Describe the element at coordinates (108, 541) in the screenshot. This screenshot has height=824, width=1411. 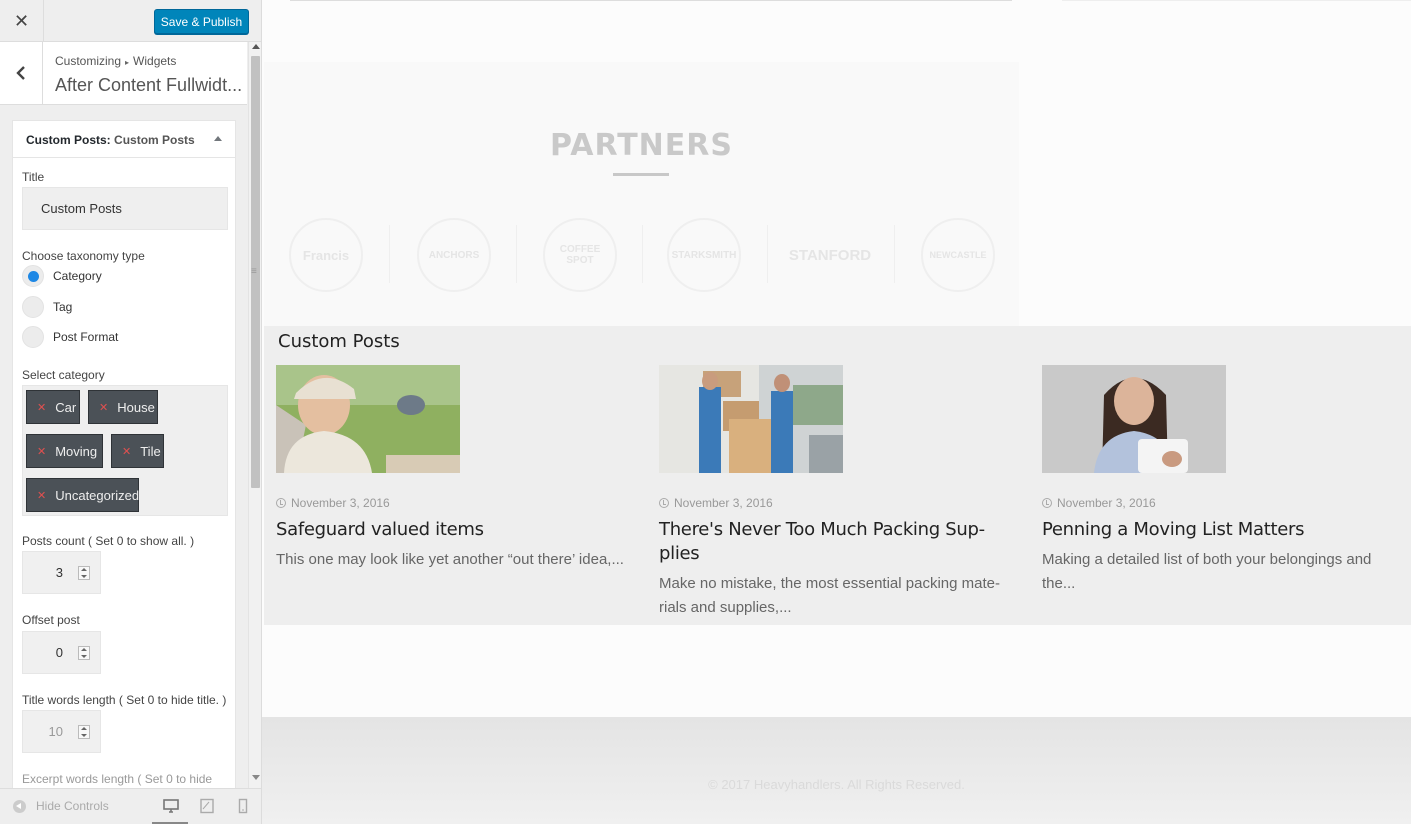
I see `posts-count-label: Posts count ( Set 0 to show all. )` at that location.